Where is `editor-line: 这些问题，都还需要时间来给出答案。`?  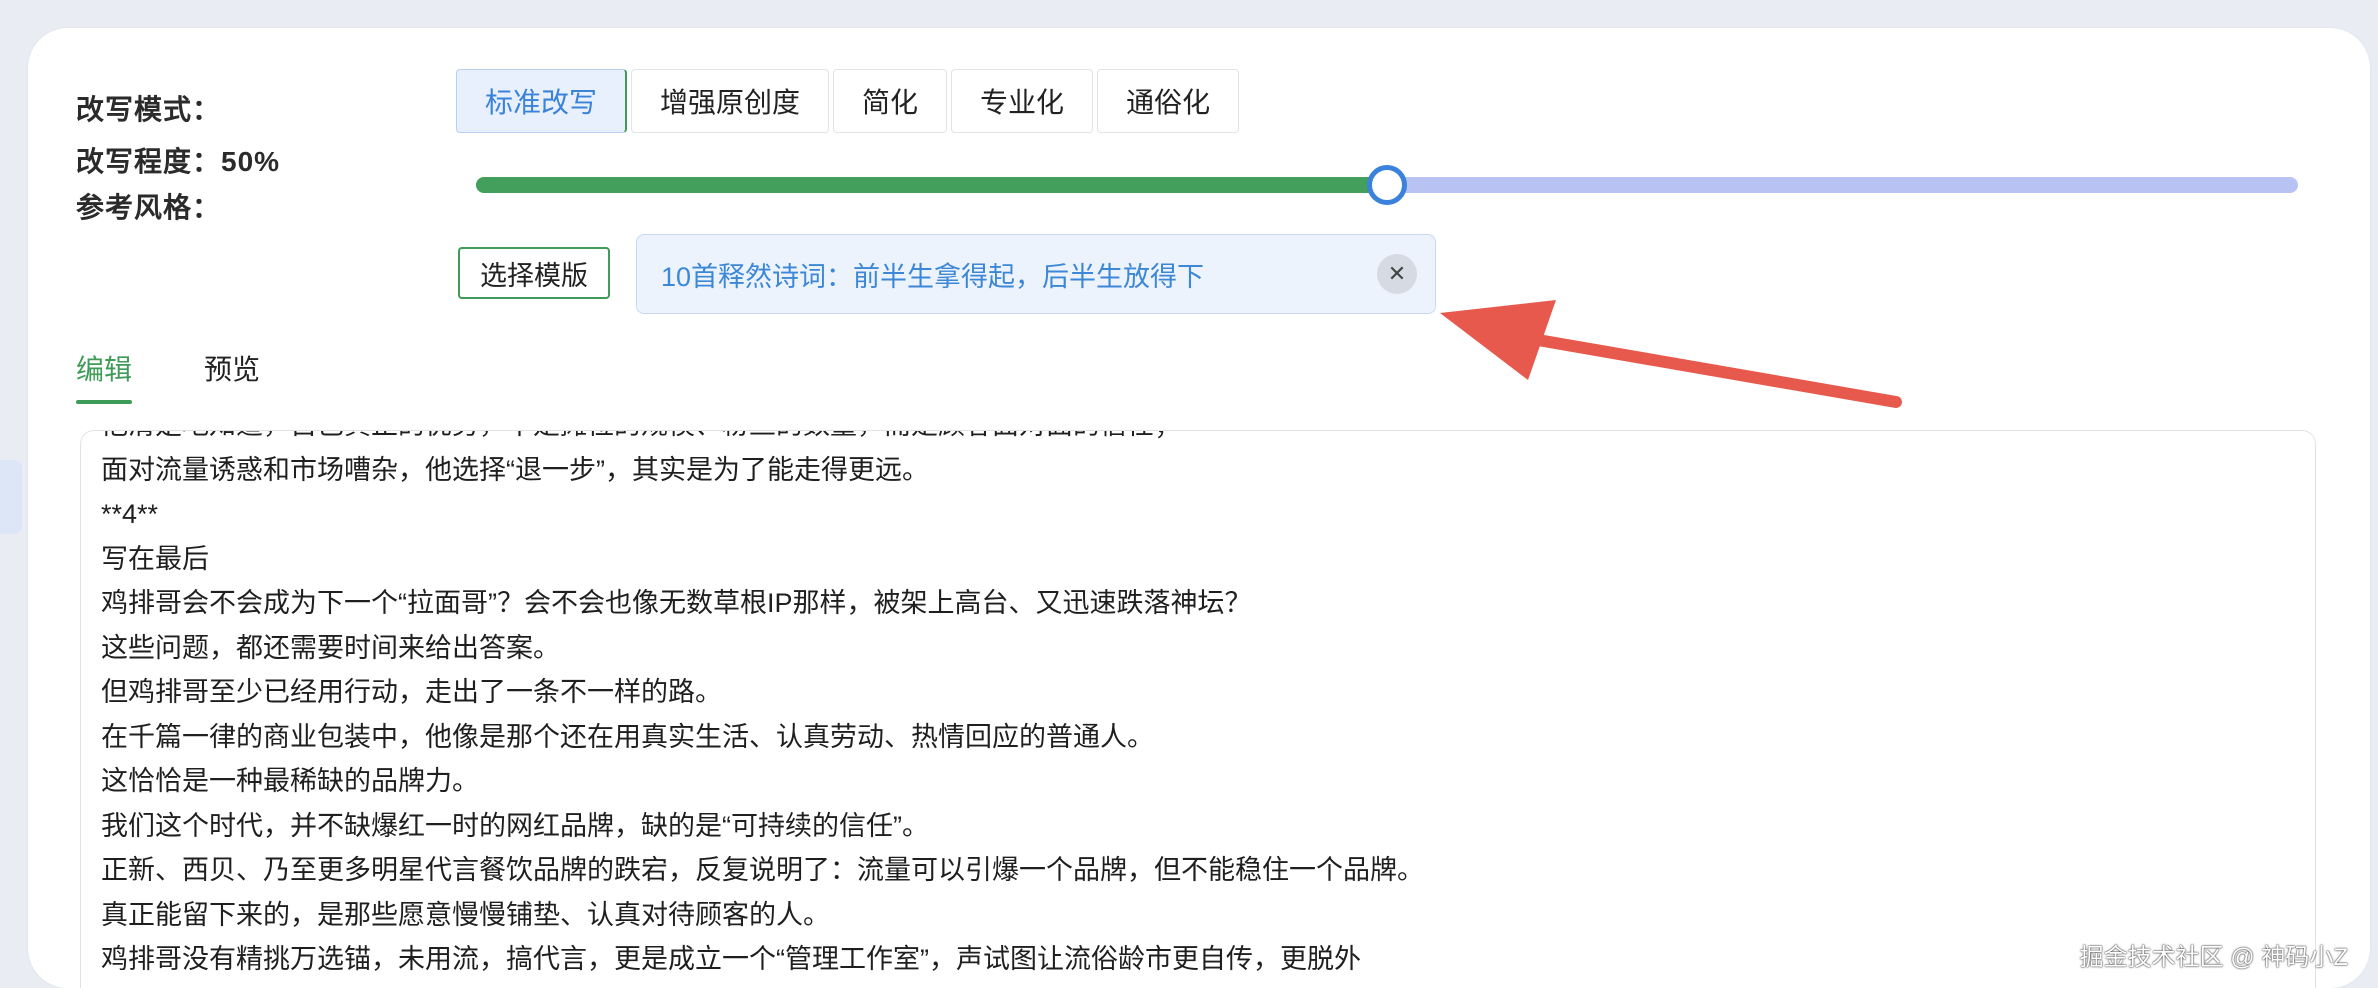 editor-line: 这些问题，都还需要时间来给出答案。 is located at coordinates (330, 647).